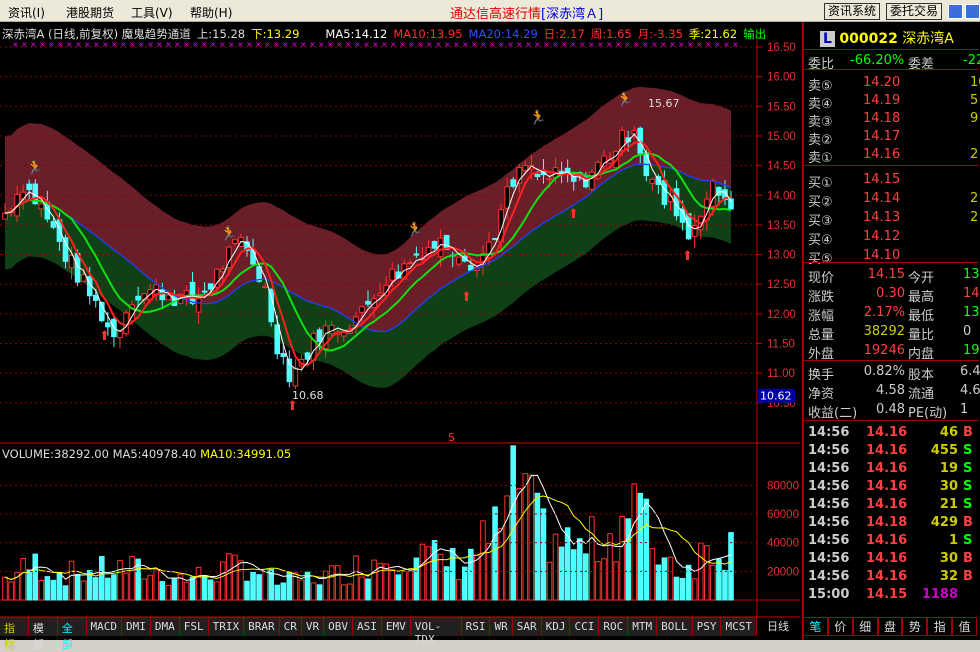 The width and height of the screenshot is (980, 652). I want to click on indicator-tab-kdj: KDJ, so click(556, 626).